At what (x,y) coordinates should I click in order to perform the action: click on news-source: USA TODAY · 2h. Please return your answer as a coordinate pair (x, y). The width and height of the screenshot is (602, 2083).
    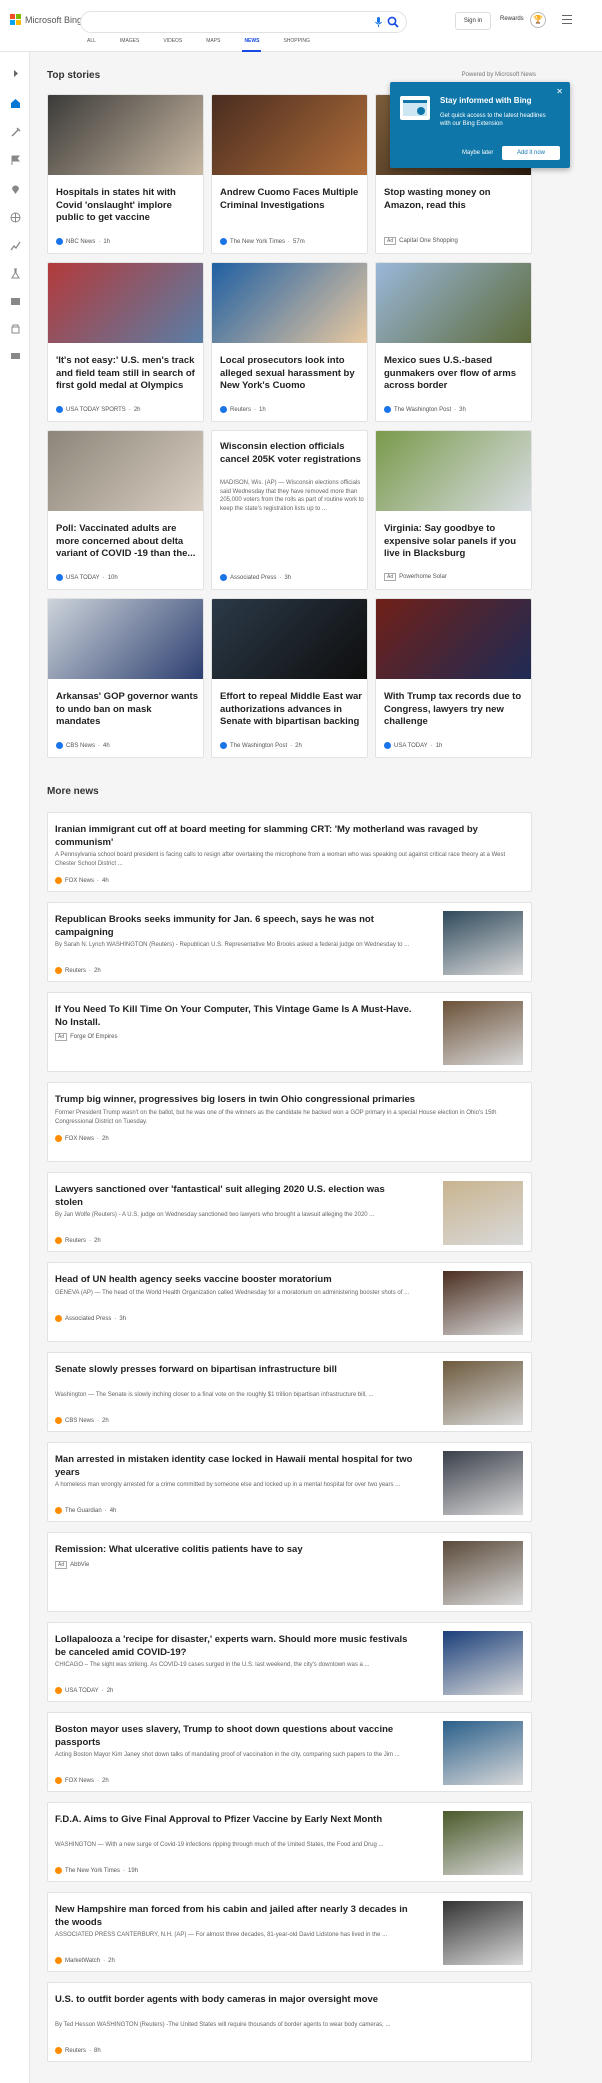
    Looking at the image, I should click on (84, 1690).